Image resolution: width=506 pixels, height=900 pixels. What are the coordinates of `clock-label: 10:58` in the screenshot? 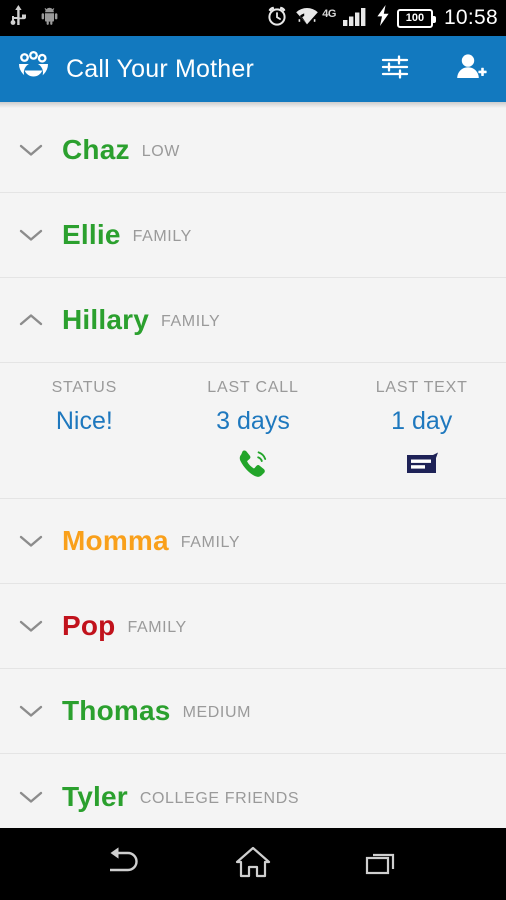 It's located at (470, 17).